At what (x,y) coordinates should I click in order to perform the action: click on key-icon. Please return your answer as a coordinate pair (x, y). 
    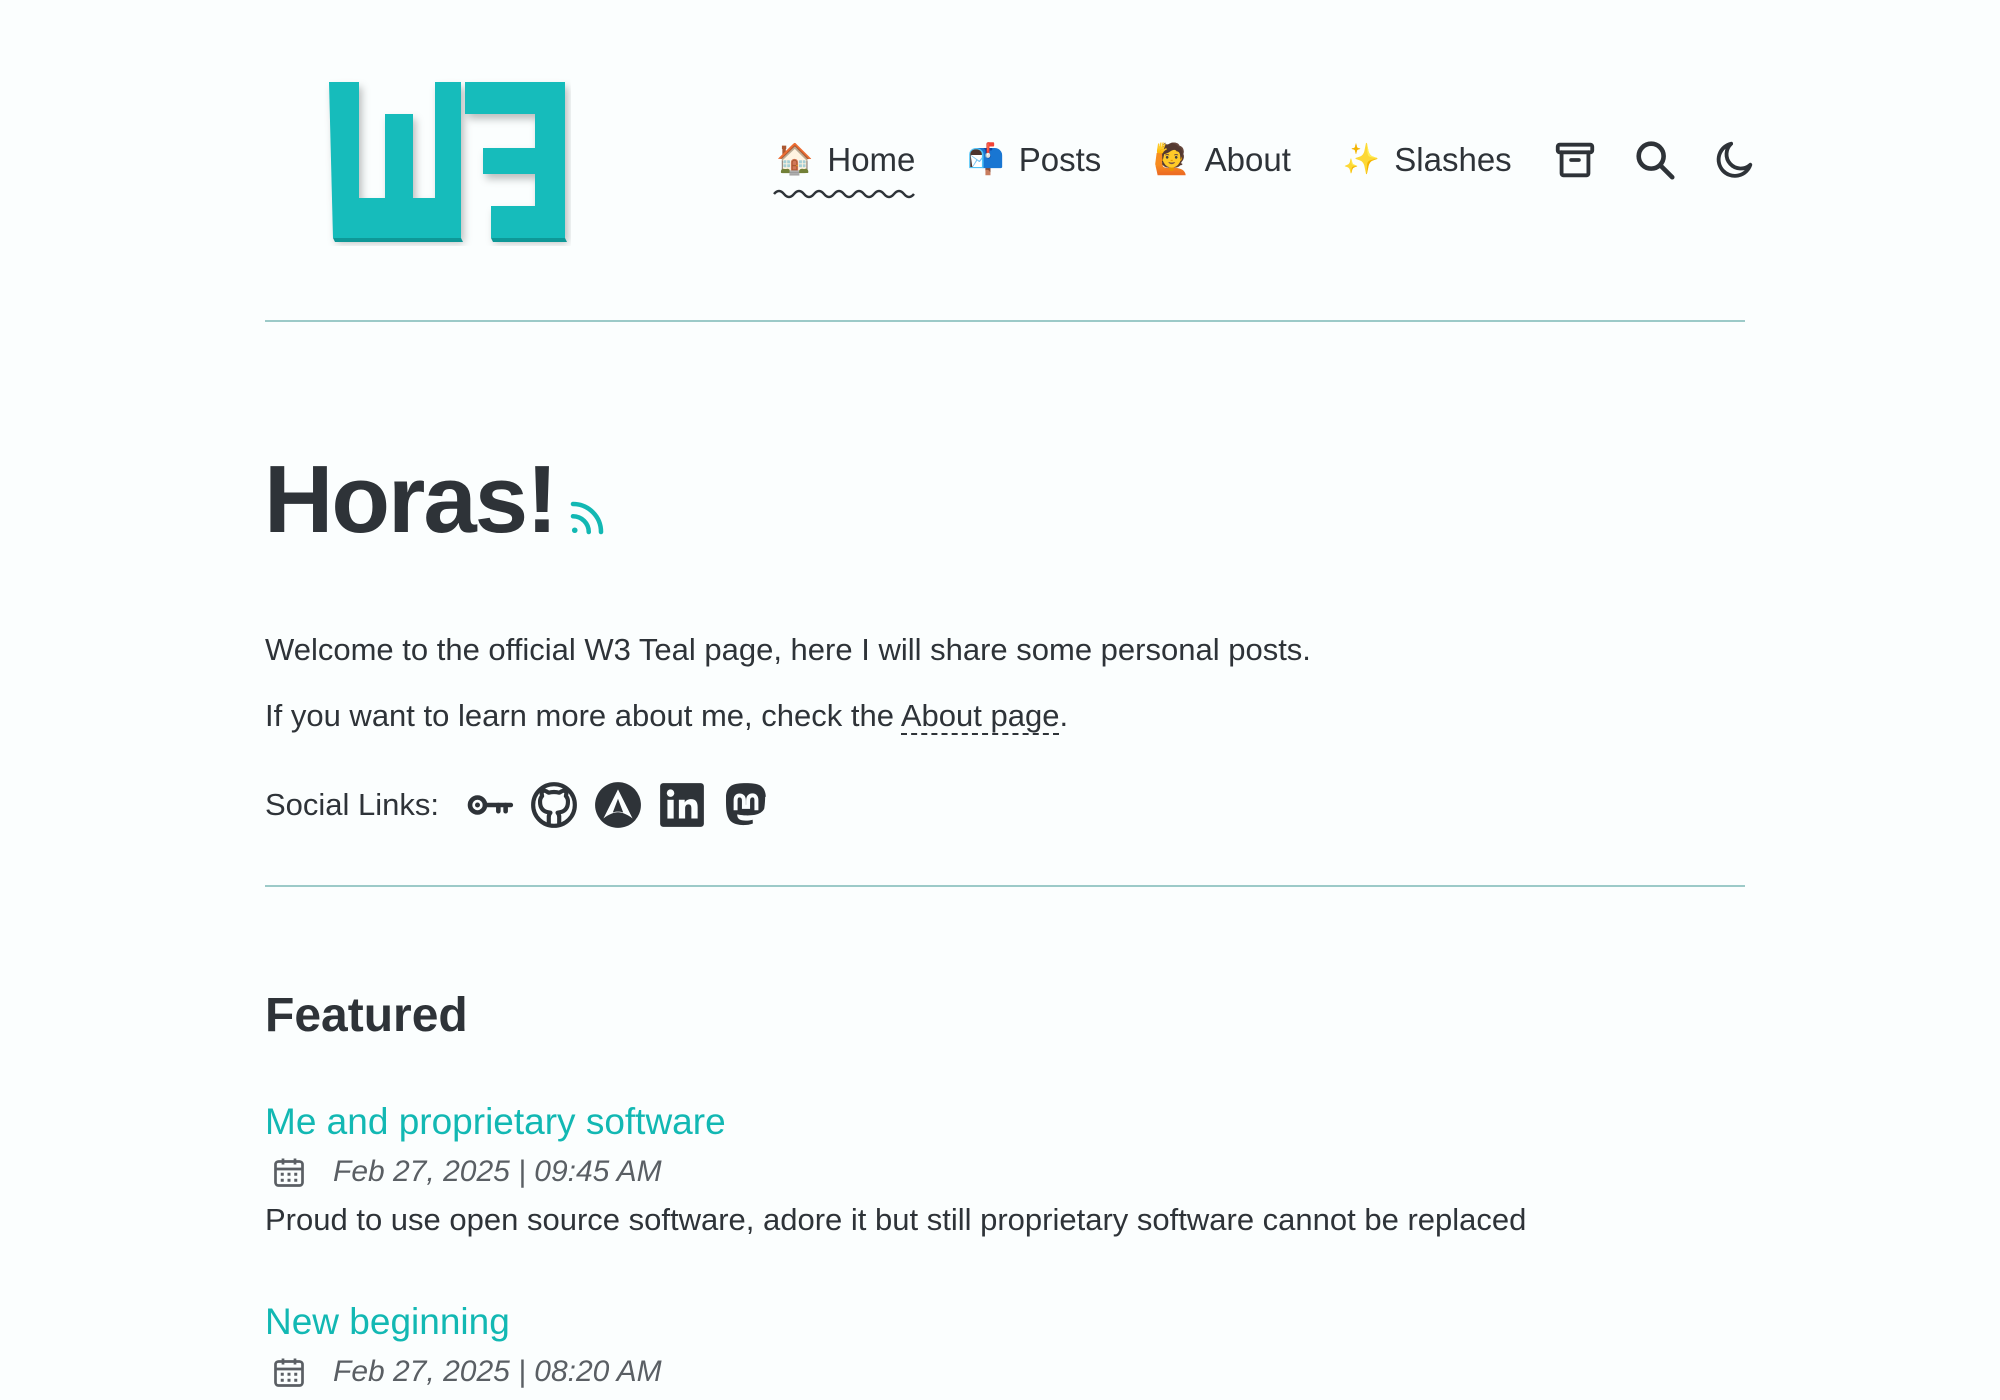
    Looking at the image, I should click on (490, 805).